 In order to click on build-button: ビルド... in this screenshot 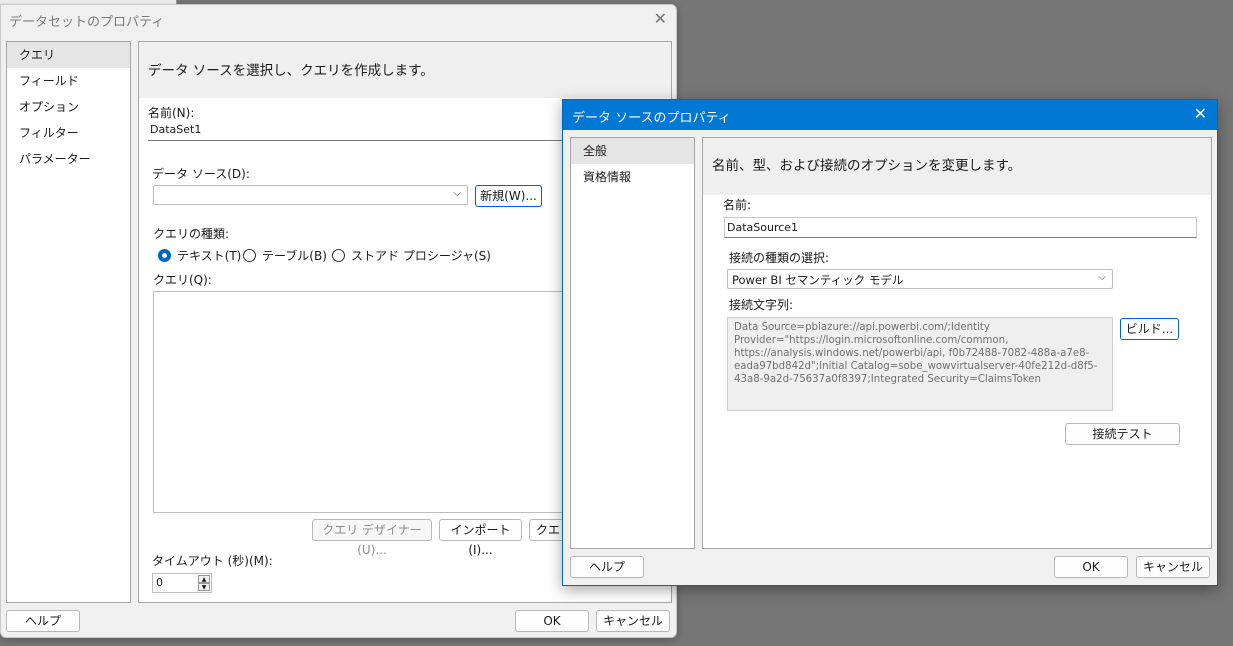, I will do `click(1149, 329)`.